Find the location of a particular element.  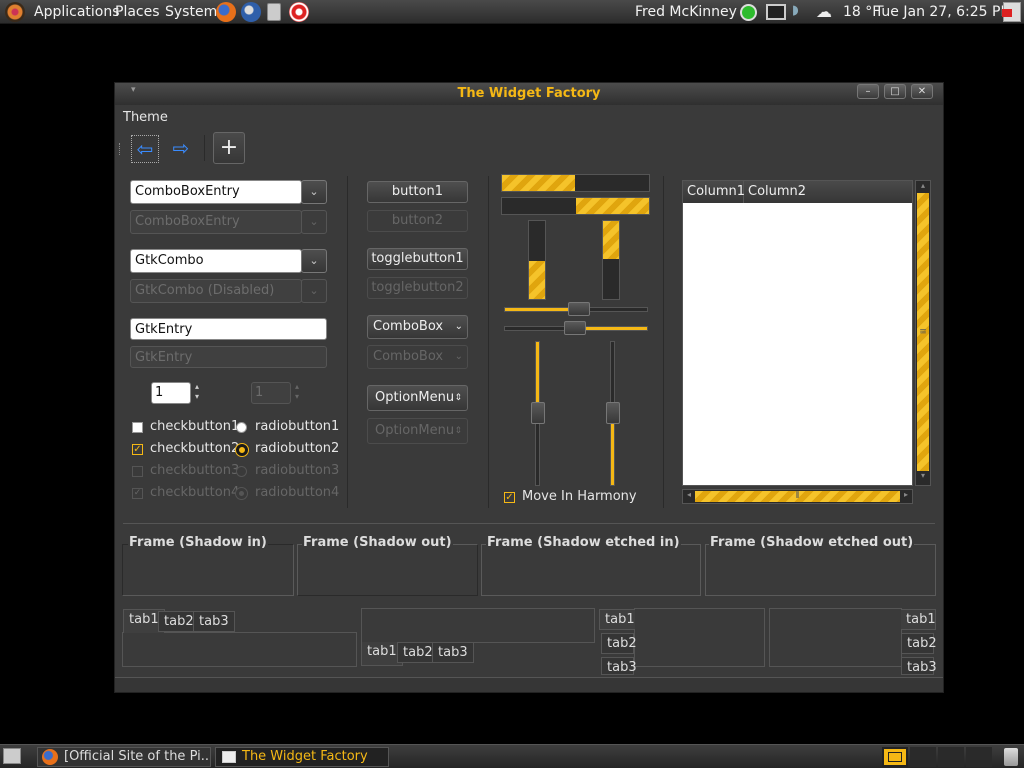

combobox-entry: ComboBoxEntry is located at coordinates (216, 192).